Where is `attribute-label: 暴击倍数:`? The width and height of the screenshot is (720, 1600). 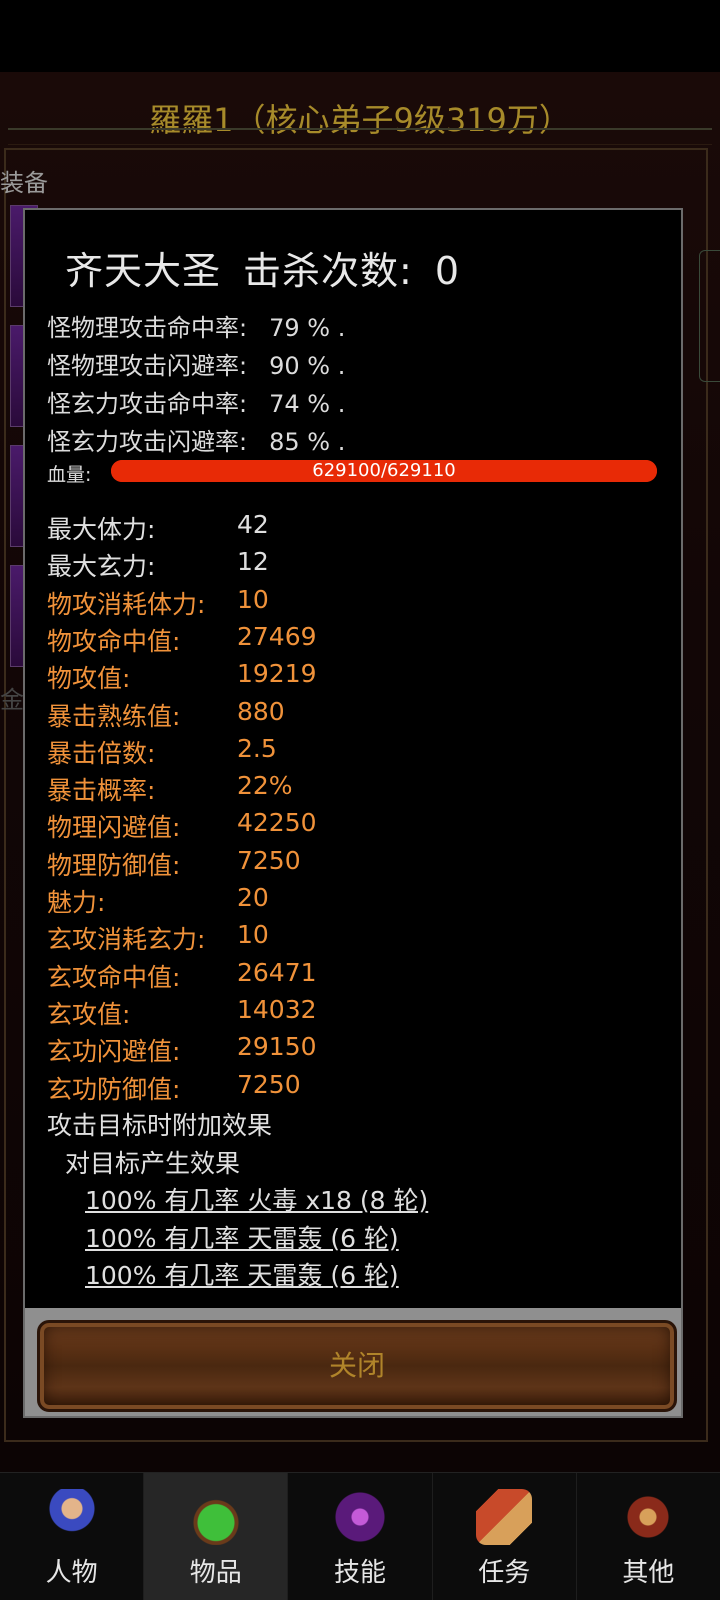
attribute-label: 暴击倍数: is located at coordinates (101, 753).